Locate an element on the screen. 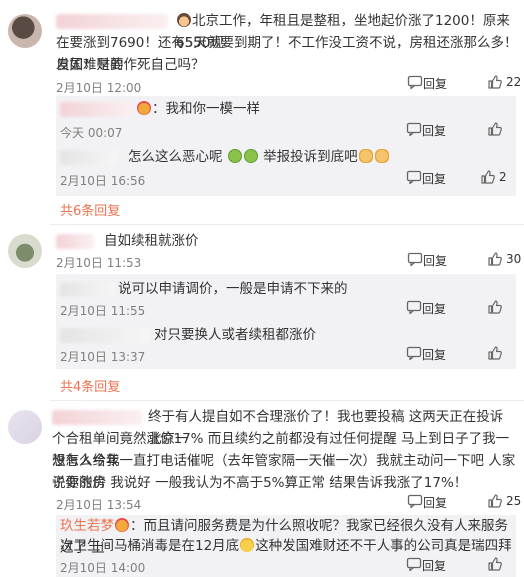 The image size is (524, 577). like-count: 22 is located at coordinates (514, 82).